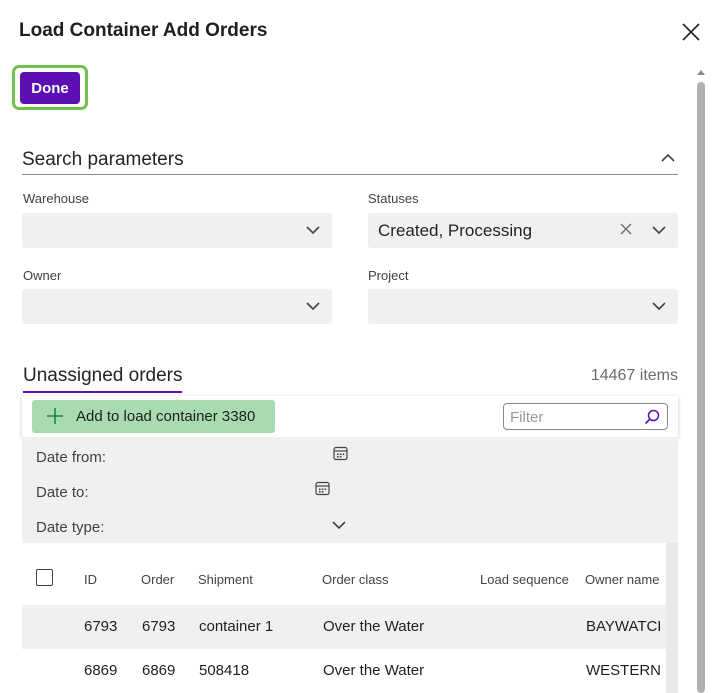 The image size is (727, 693). What do you see at coordinates (350, 416) in the screenshot?
I see `orders-toolbar: Add to load container 3380` at bounding box center [350, 416].